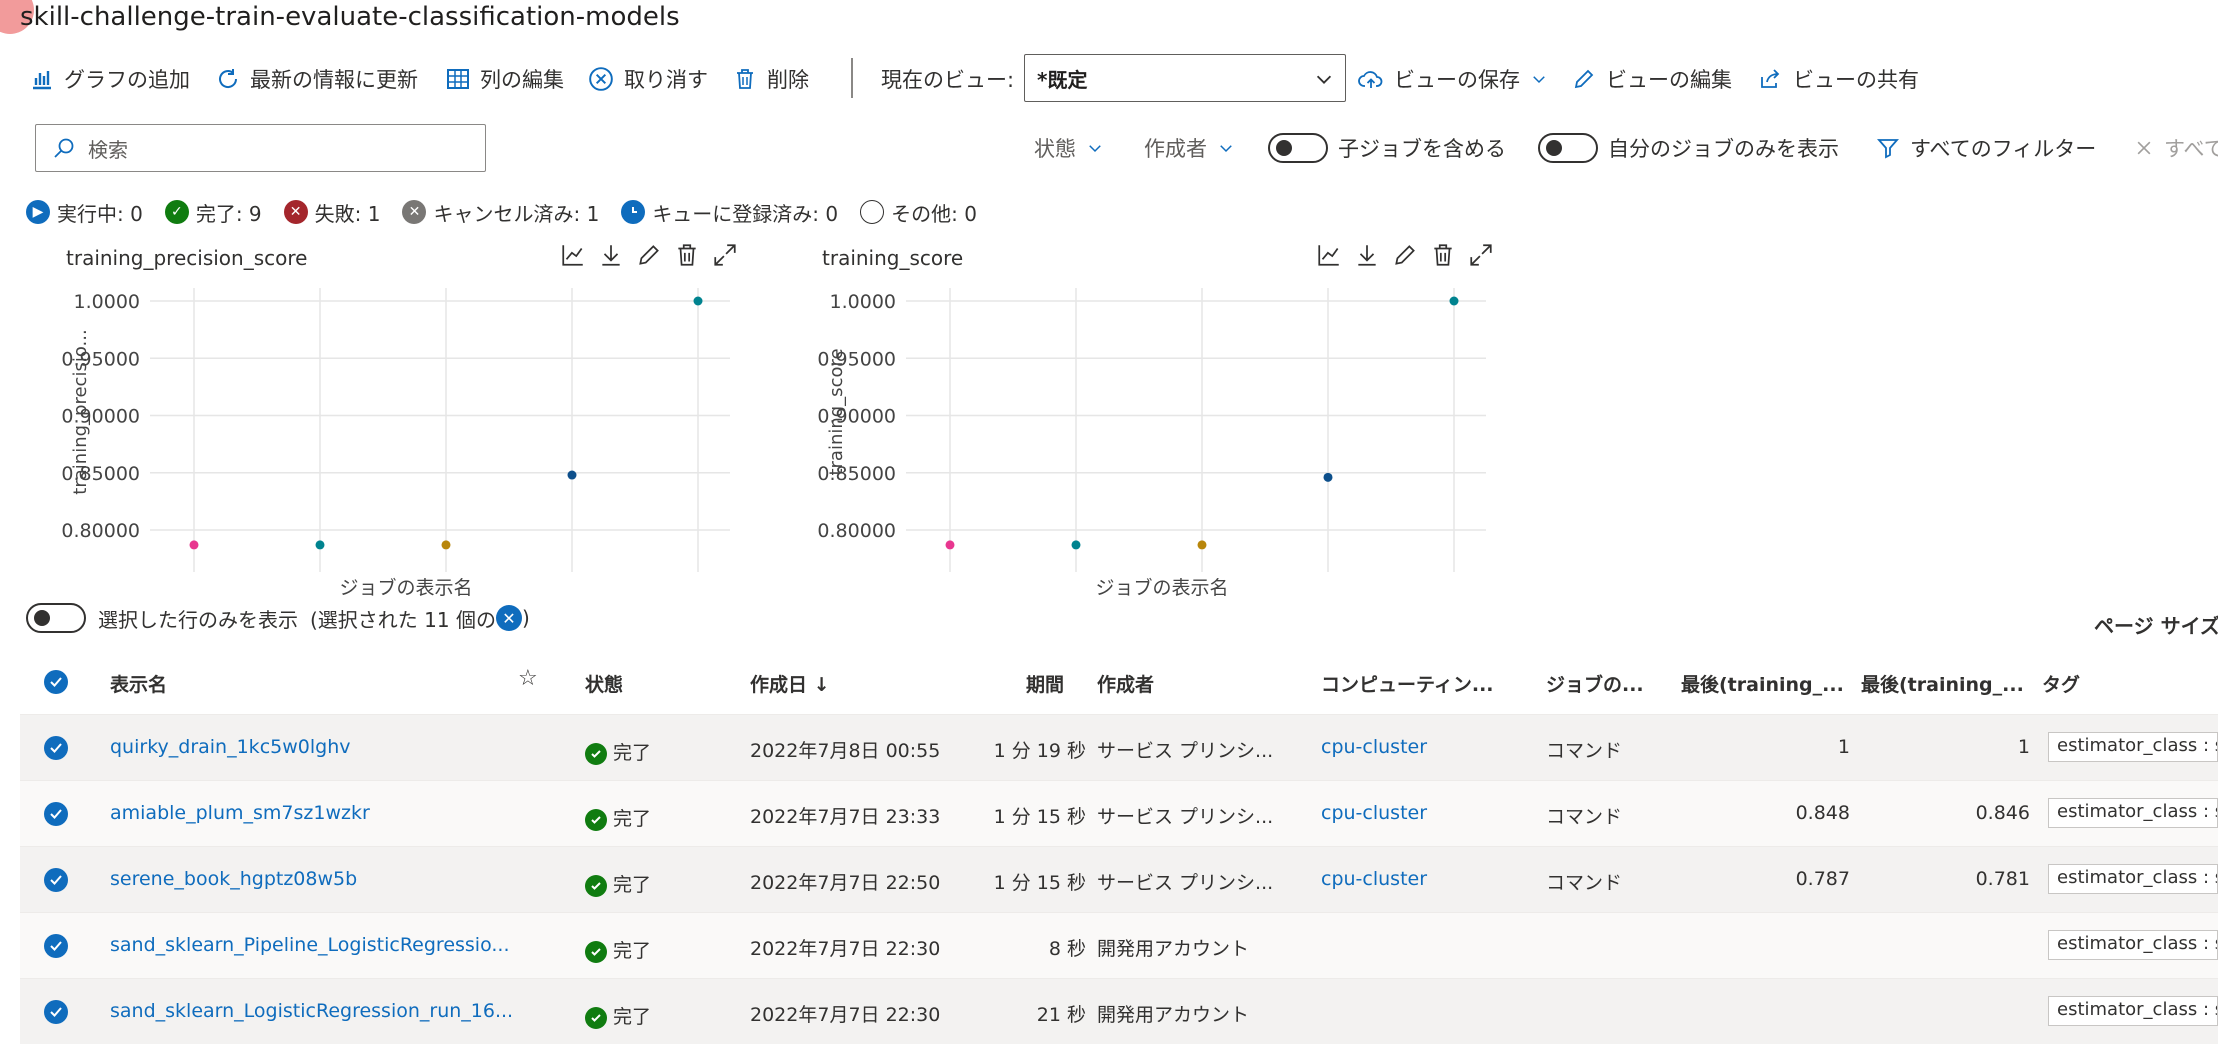 The height and width of the screenshot is (1050, 2218). Describe the element at coordinates (1688, 148) in the screenshot. I see `only-my-jobs-toggle: 自分のジョブのみを表示` at that location.